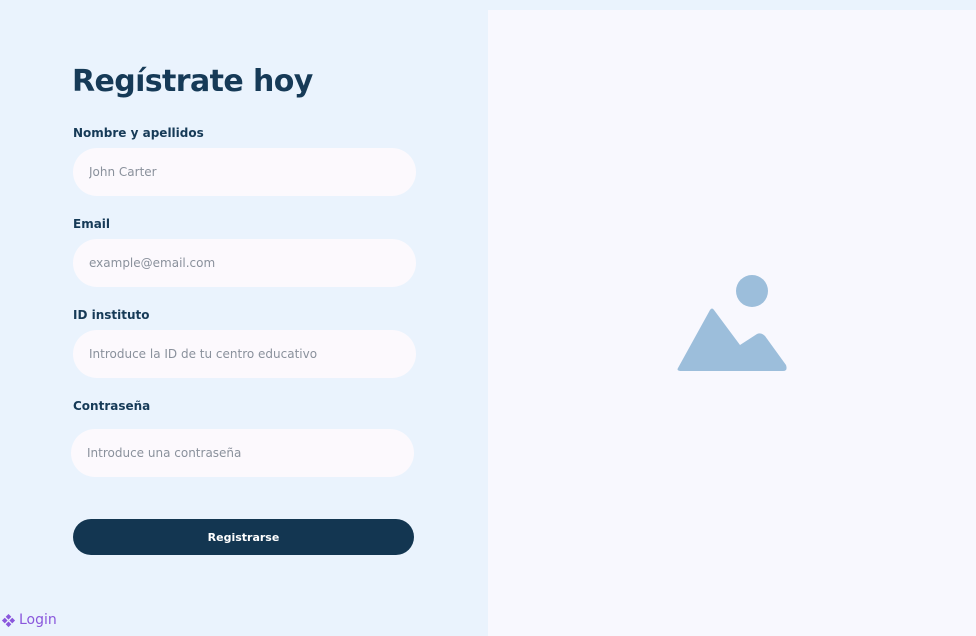 The width and height of the screenshot is (976, 636). I want to click on email-label: Email, so click(92, 224).